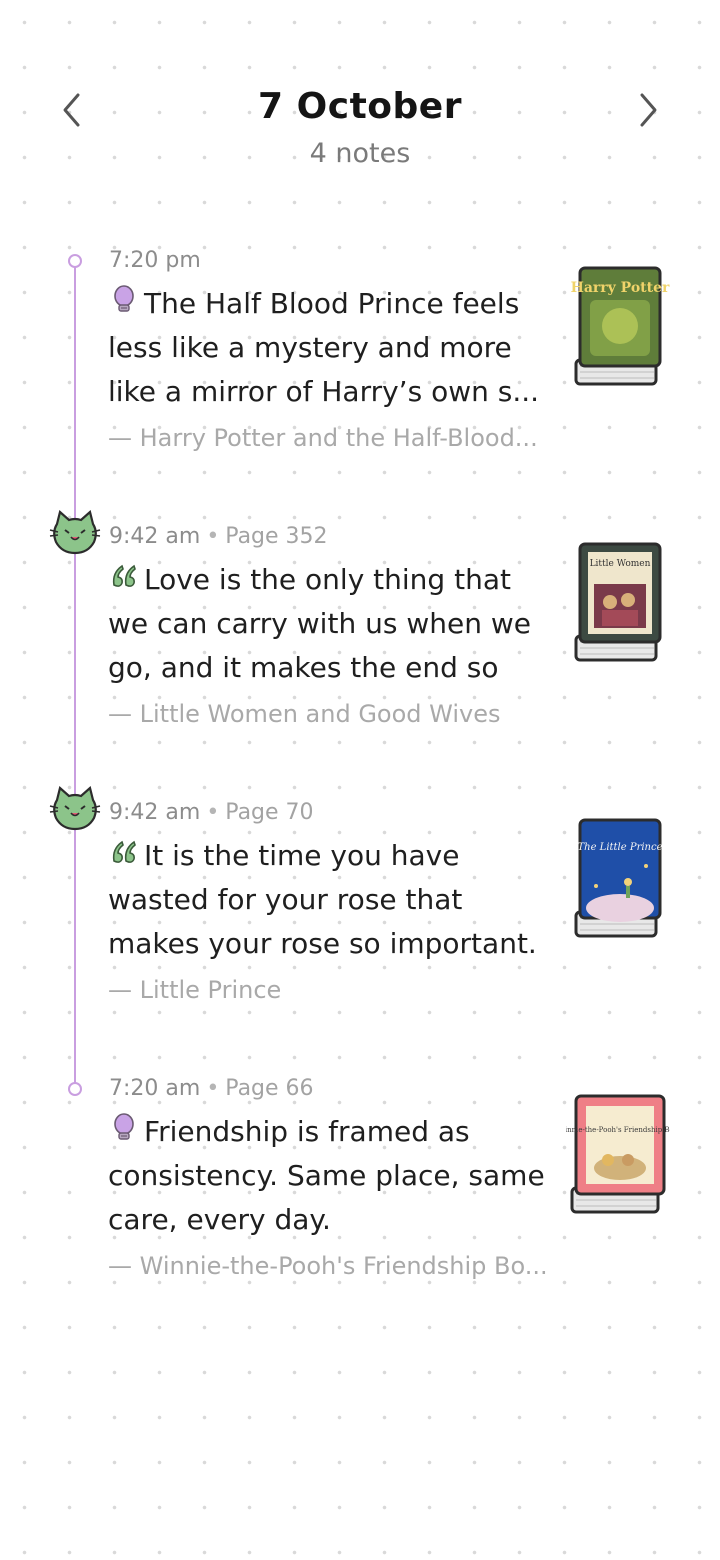 This screenshot has height=1560, width=720. What do you see at coordinates (276, 536) in the screenshot?
I see `note-page: Page 352` at bounding box center [276, 536].